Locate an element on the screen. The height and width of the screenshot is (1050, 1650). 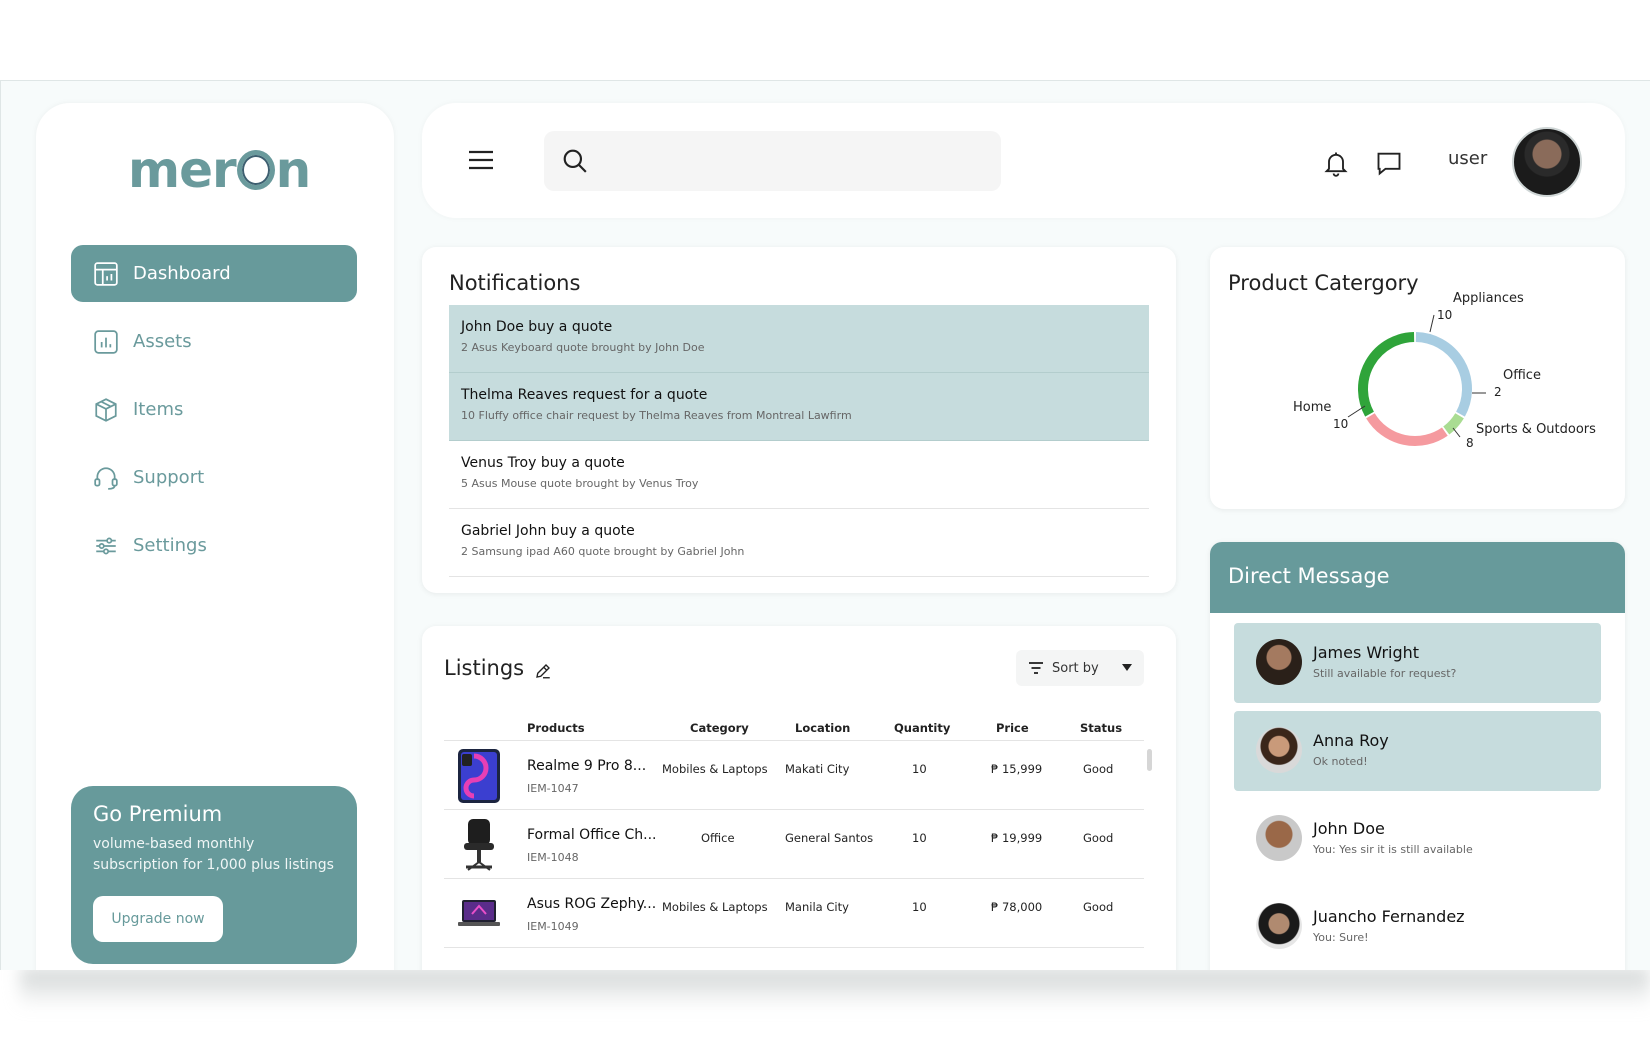
donut-slice-appliances is located at coordinates (1443, 374).